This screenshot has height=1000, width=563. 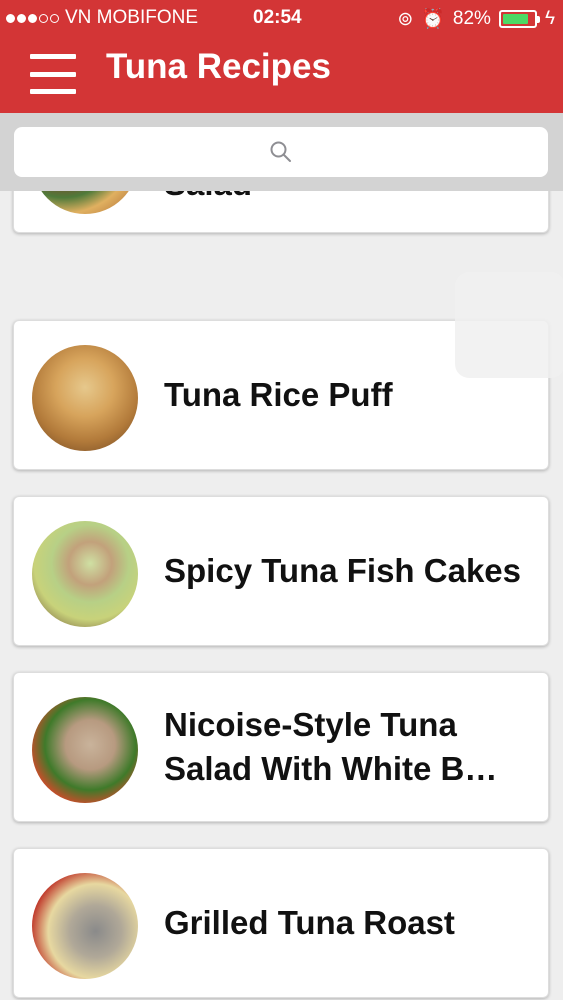 I want to click on status-right: ⊚ ⏰ 82% ϟ, so click(x=476, y=19).